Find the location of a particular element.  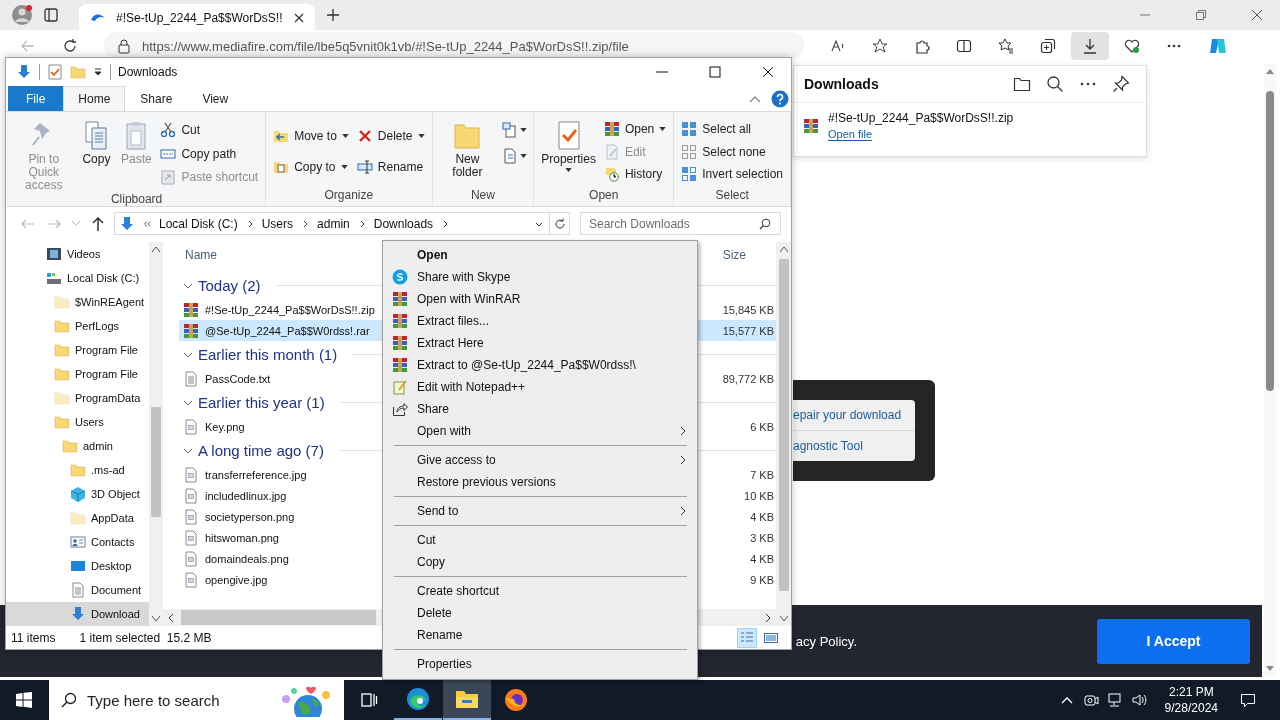

file-name: transferreference.jpg is located at coordinates (256, 474).